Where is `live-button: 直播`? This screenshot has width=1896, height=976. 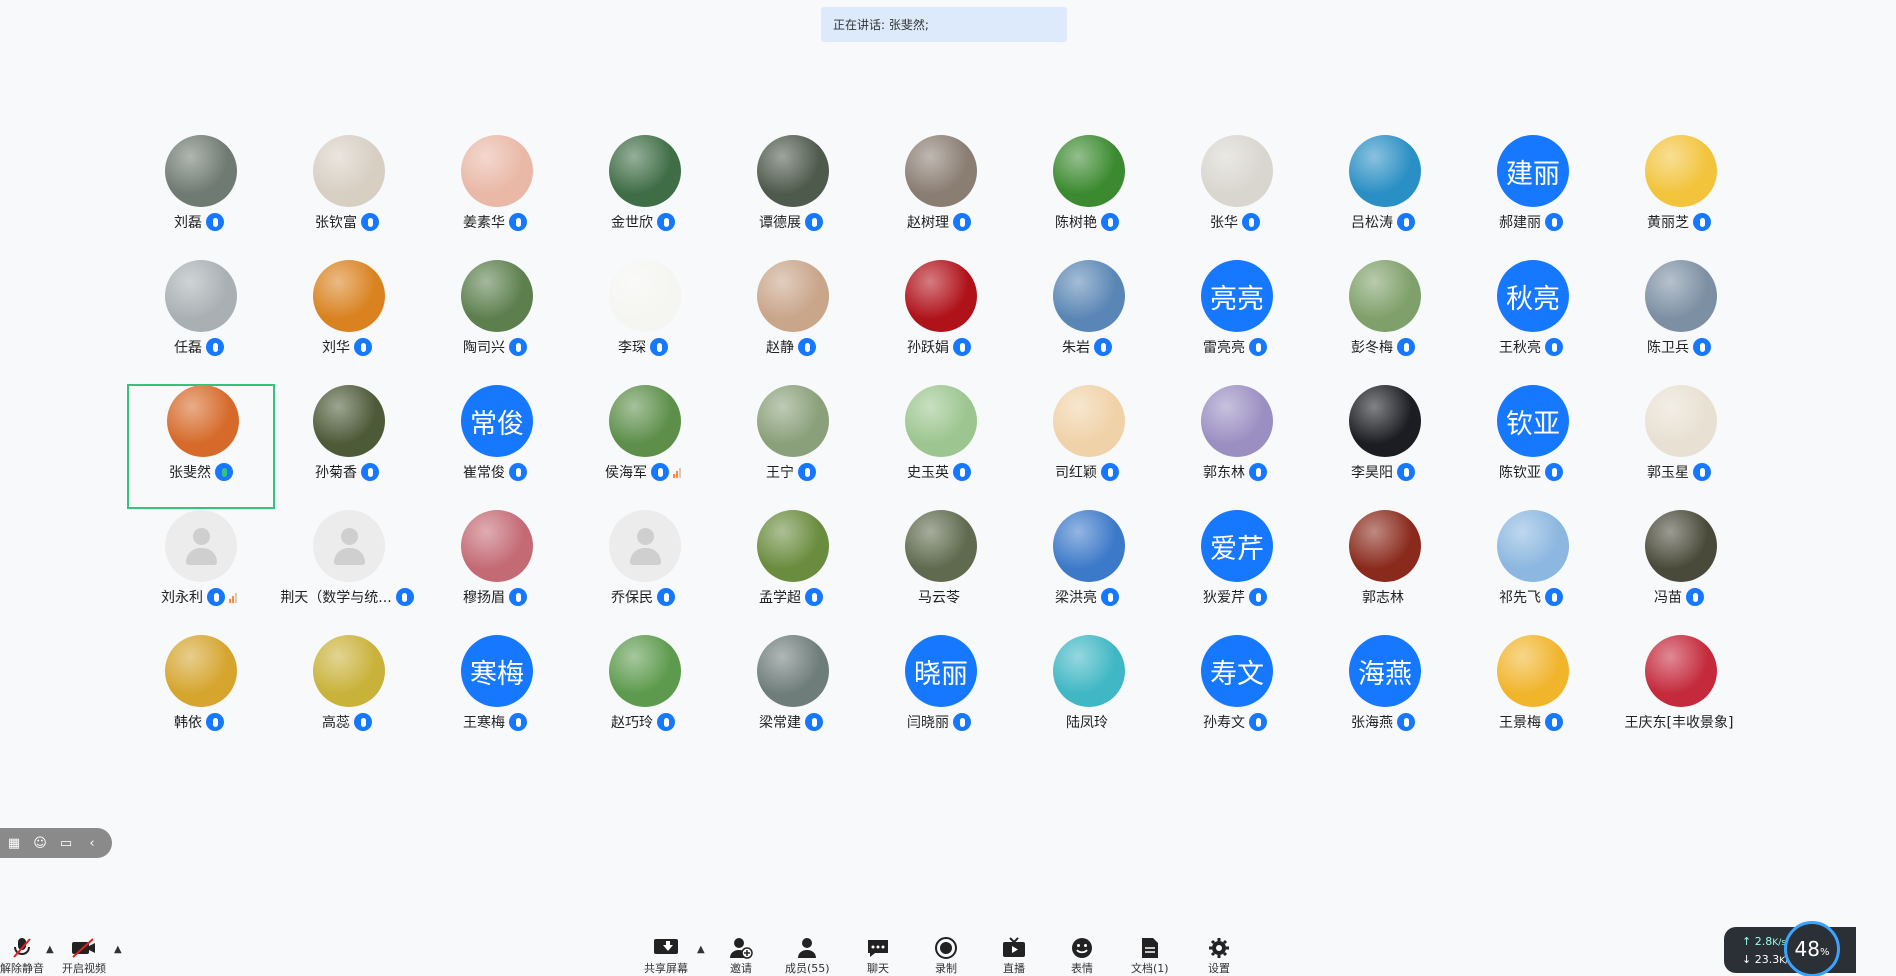
live-button: 直播 is located at coordinates (1014, 956).